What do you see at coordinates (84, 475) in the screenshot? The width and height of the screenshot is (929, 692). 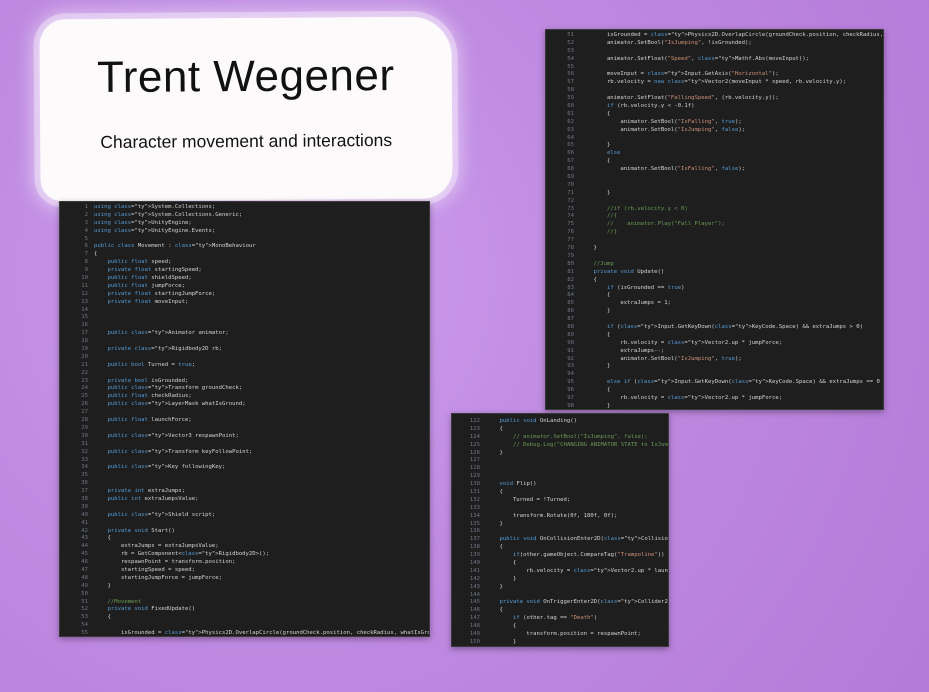 I see `line-number: 35` at bounding box center [84, 475].